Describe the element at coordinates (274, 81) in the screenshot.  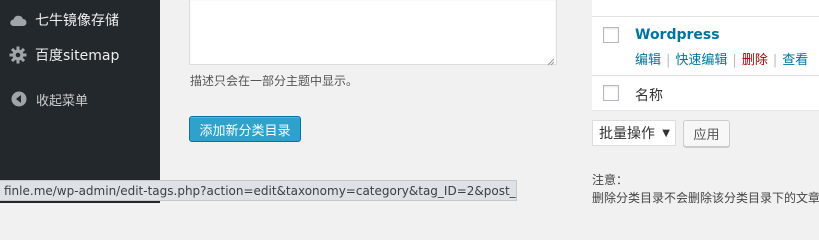
I see `description-hint: 描述只会在一部分主题中显示。` at that location.